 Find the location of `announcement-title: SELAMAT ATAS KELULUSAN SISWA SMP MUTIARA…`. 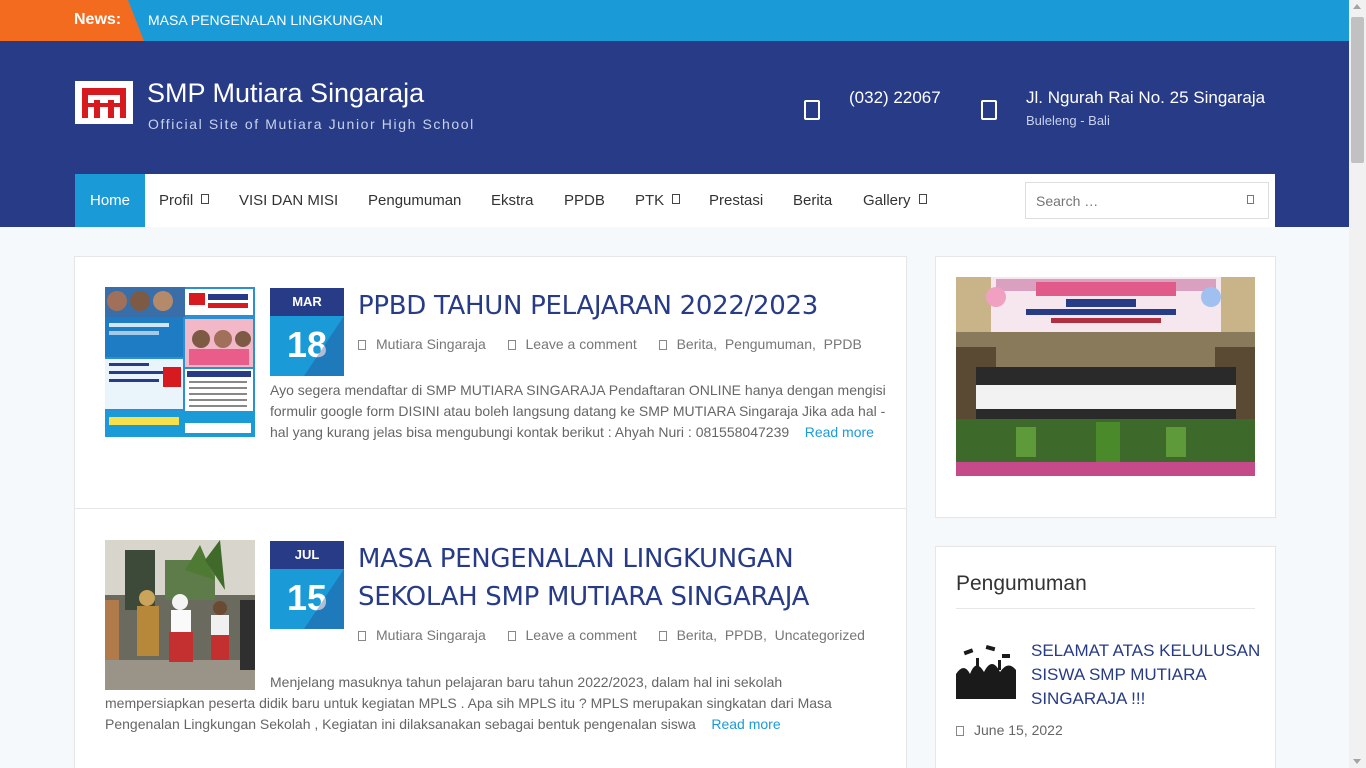

announcement-title: SELAMAT ATAS KELULUSAN SISWA SMP MUTIARA… is located at coordinates (1146, 675).